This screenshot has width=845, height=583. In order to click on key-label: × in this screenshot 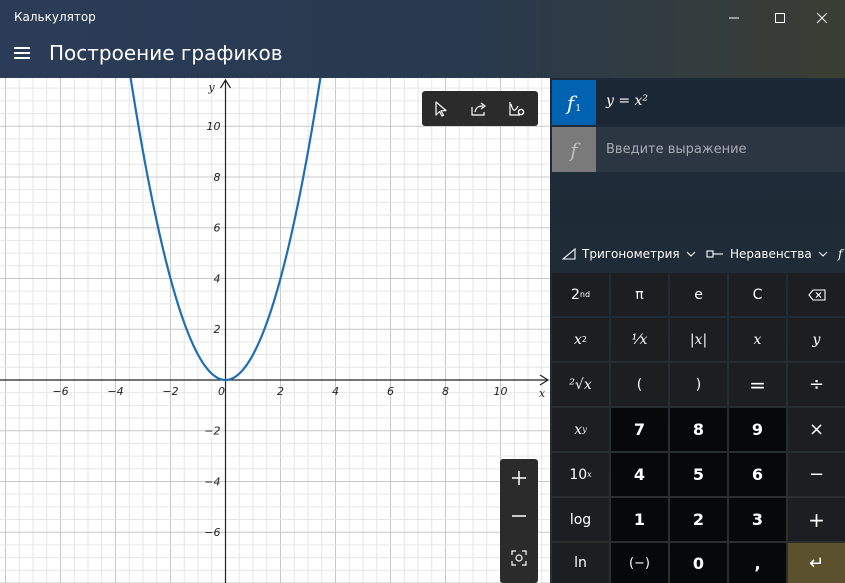, I will do `click(816, 429)`.